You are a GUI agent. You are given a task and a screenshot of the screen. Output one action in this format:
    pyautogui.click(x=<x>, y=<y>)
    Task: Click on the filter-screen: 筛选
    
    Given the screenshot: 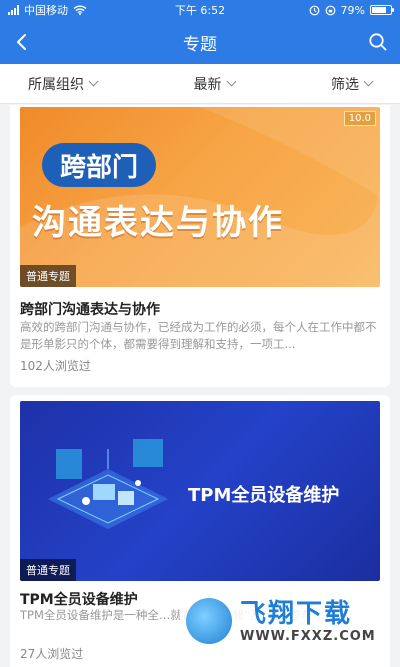 What is the action you would take?
    pyautogui.click(x=352, y=84)
    